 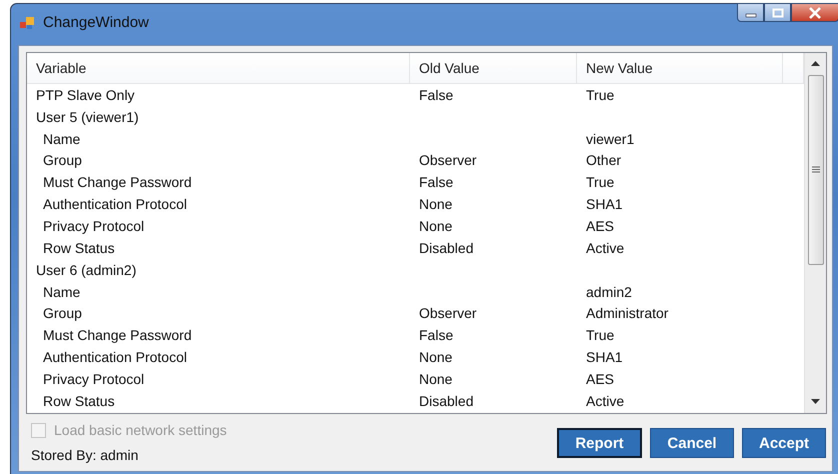 What do you see at coordinates (609, 292) in the screenshot?
I see `table-cell: admin2` at bounding box center [609, 292].